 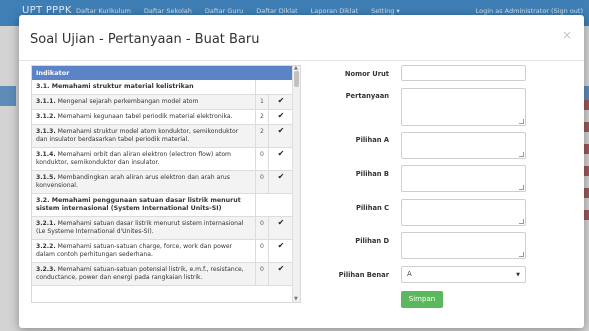 What do you see at coordinates (334, 11) in the screenshot?
I see `nav-item-laporan: Laporan Diklat` at bounding box center [334, 11].